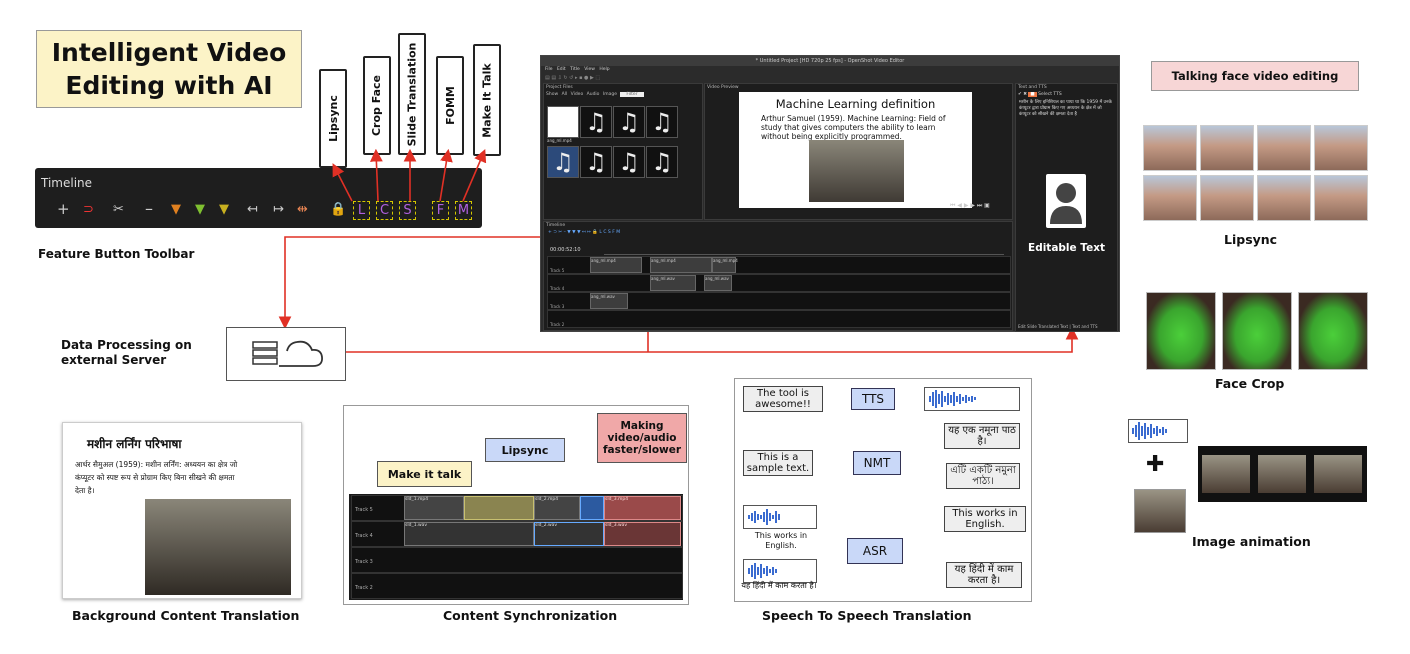 Image resolution: width=1410 pixels, height=654 pixels. What do you see at coordinates (1066, 248) in the screenshot?
I see `editable-text-label: Editable Text` at bounding box center [1066, 248].